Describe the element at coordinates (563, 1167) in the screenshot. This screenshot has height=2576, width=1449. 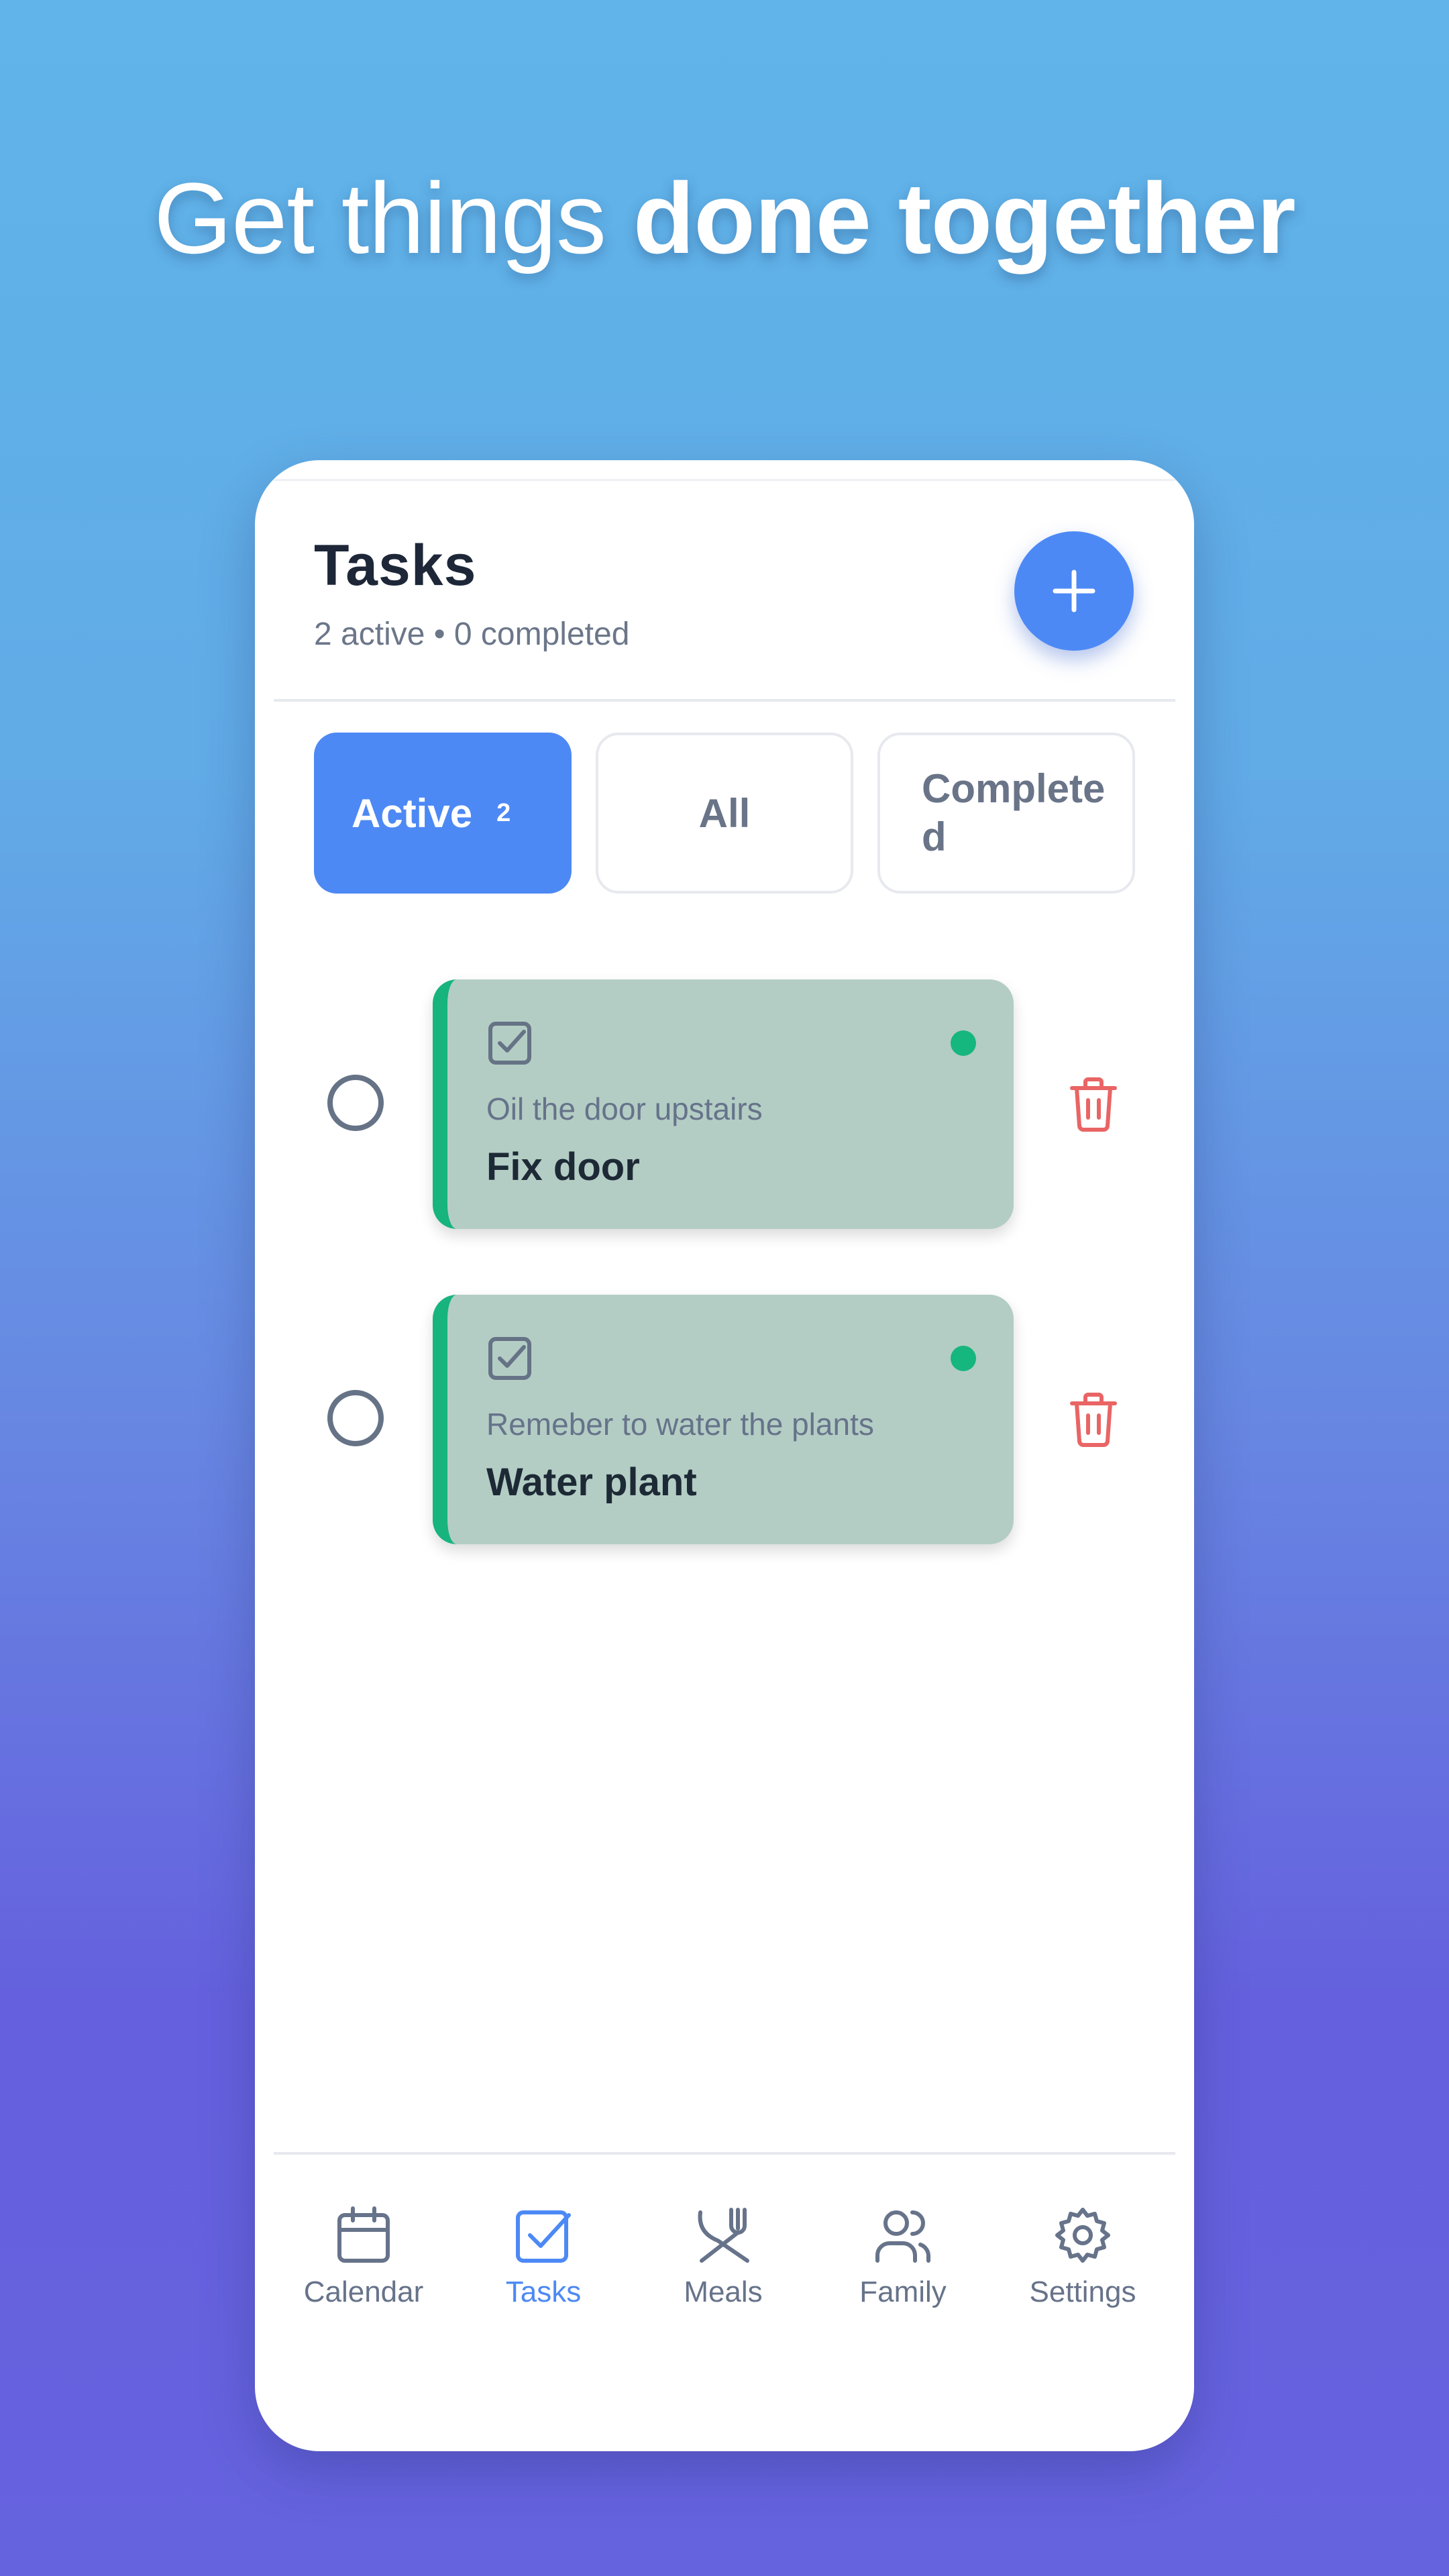
I see `task-name: Fix door` at that location.